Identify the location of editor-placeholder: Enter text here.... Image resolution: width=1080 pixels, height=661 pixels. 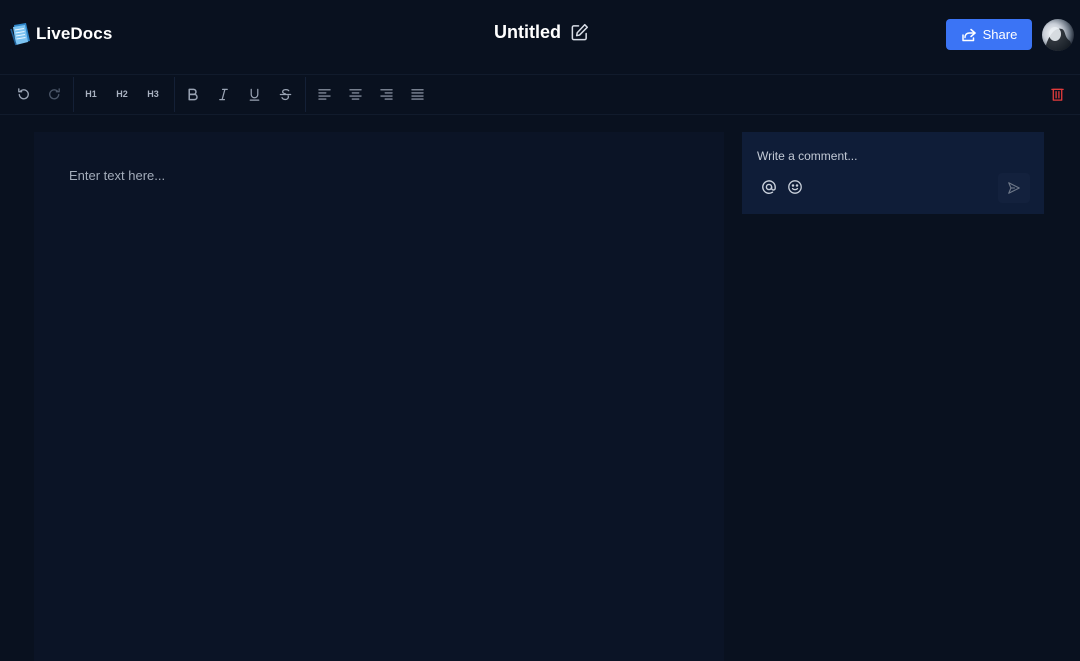
(117, 175).